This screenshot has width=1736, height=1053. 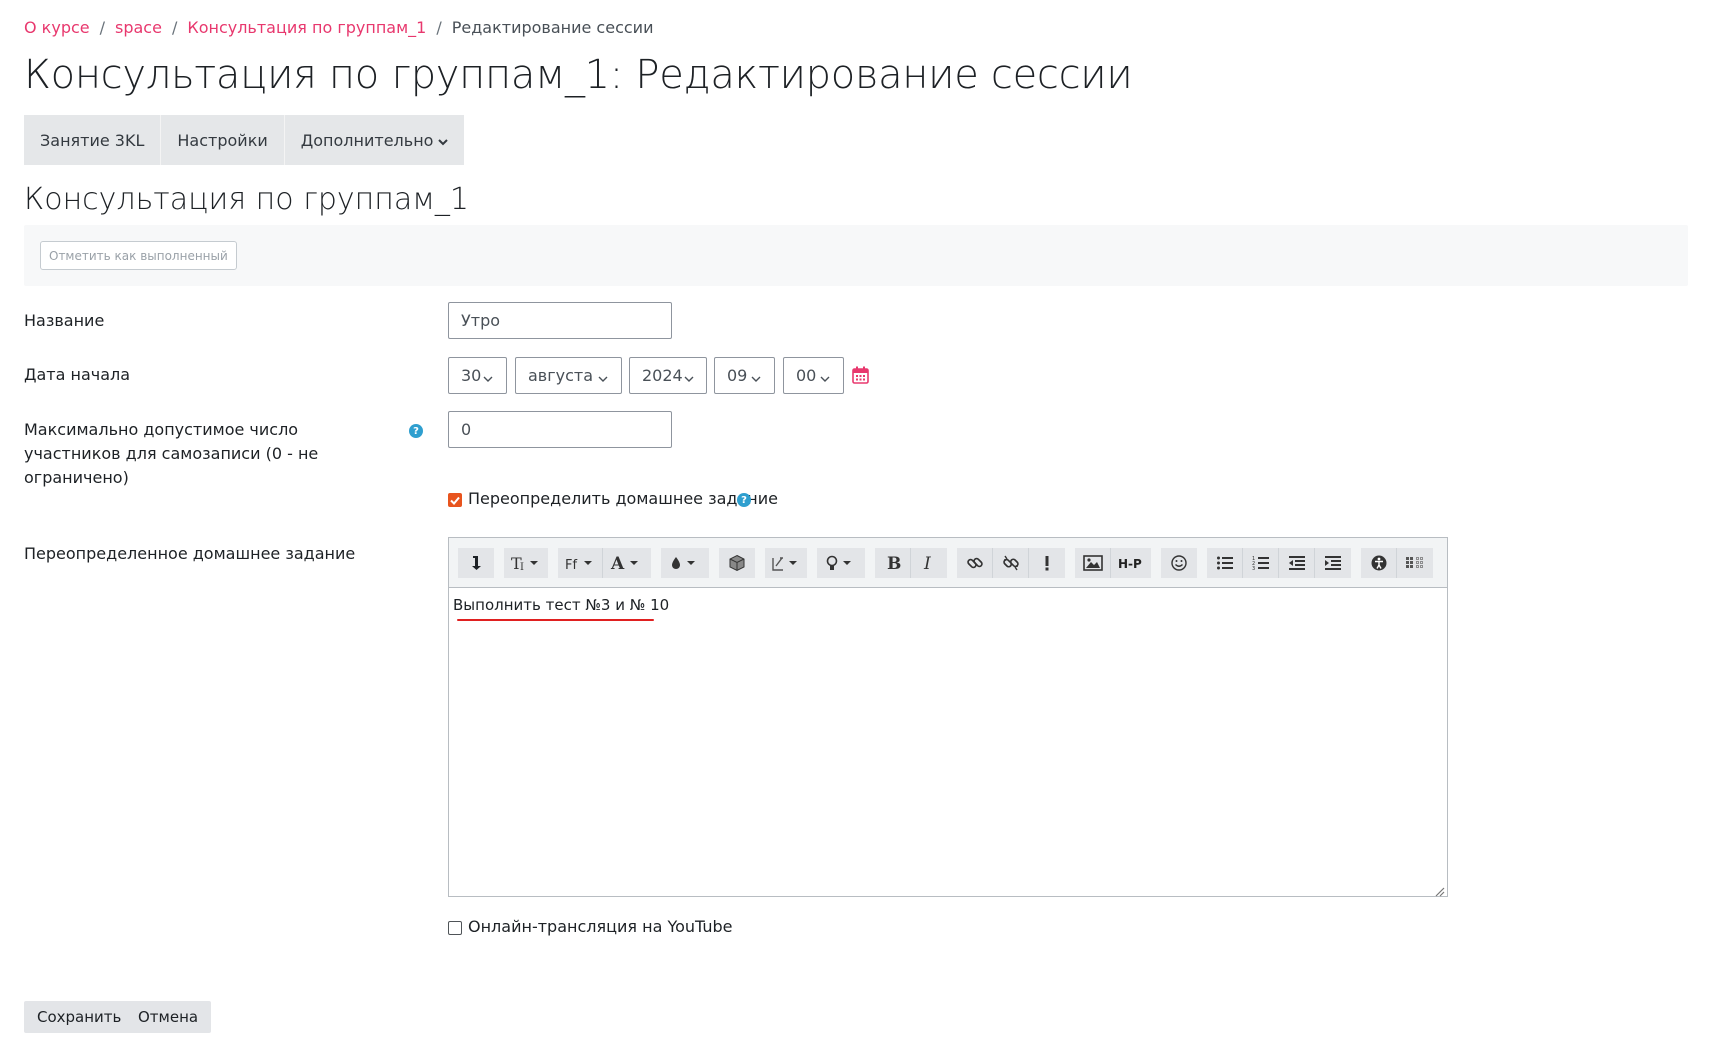 I want to click on day-select: 30, so click(x=477, y=375).